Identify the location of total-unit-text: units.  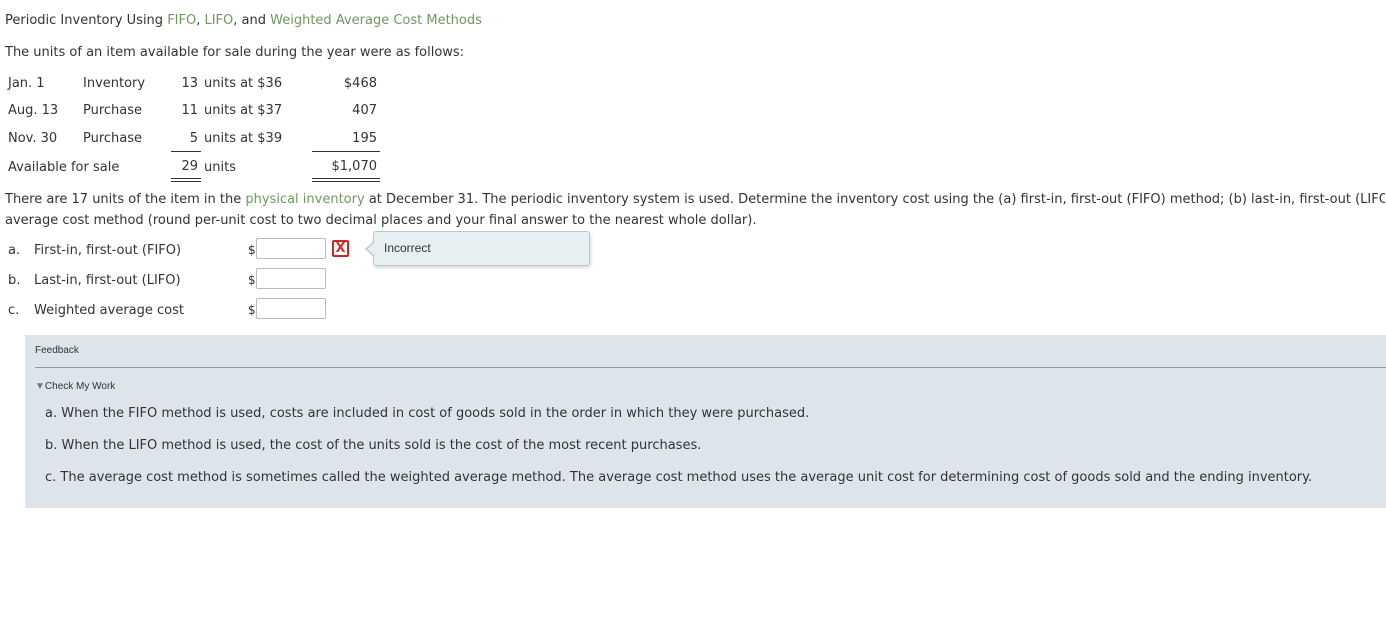
(220, 167).